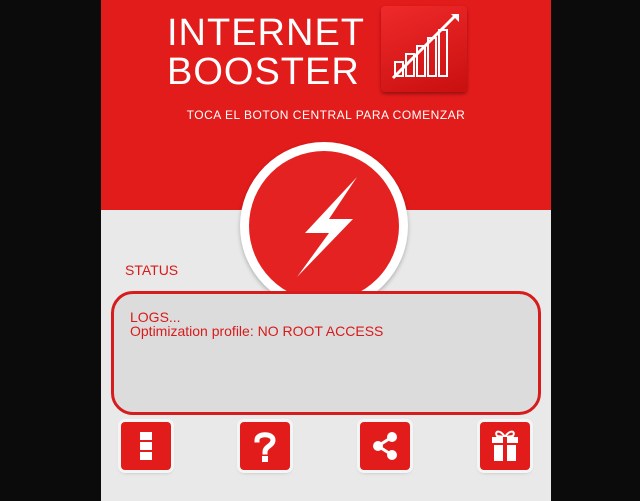 This screenshot has height=501, width=640. I want to click on boost-button, so click(324, 226).